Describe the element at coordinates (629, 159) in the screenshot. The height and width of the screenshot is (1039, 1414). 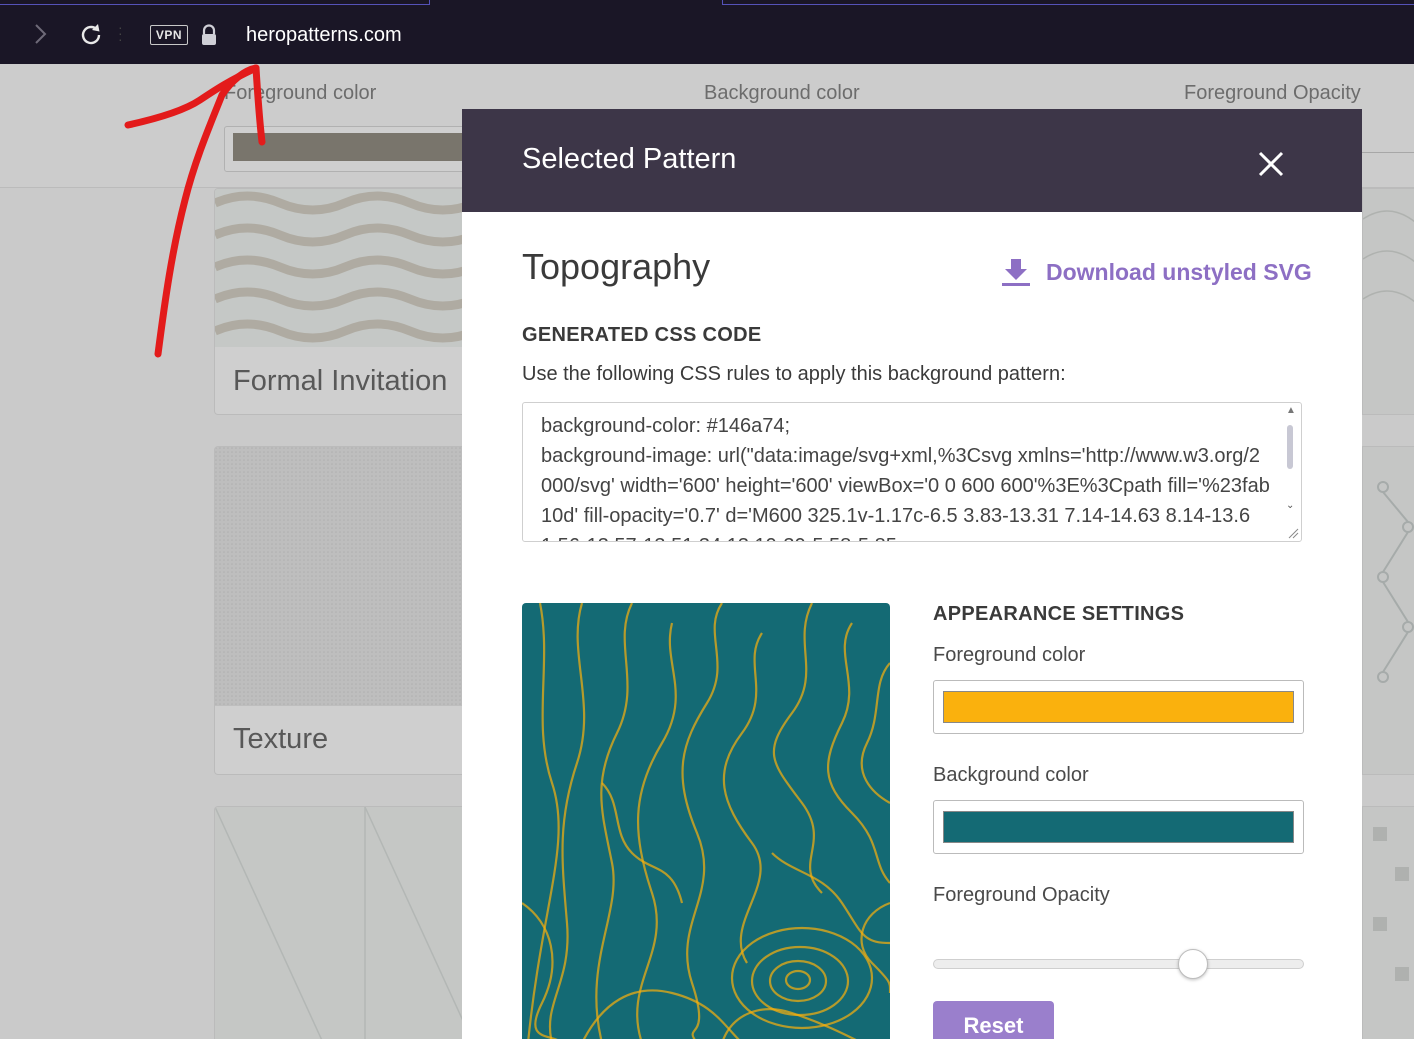
I see `modal-title: Selected Pattern` at that location.